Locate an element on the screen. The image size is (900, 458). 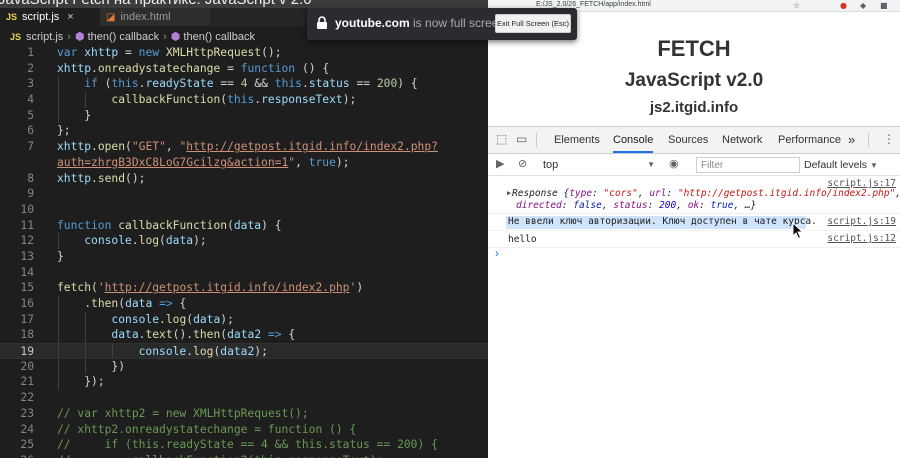
code-text: xhttp.send(); is located at coordinates (101, 178).